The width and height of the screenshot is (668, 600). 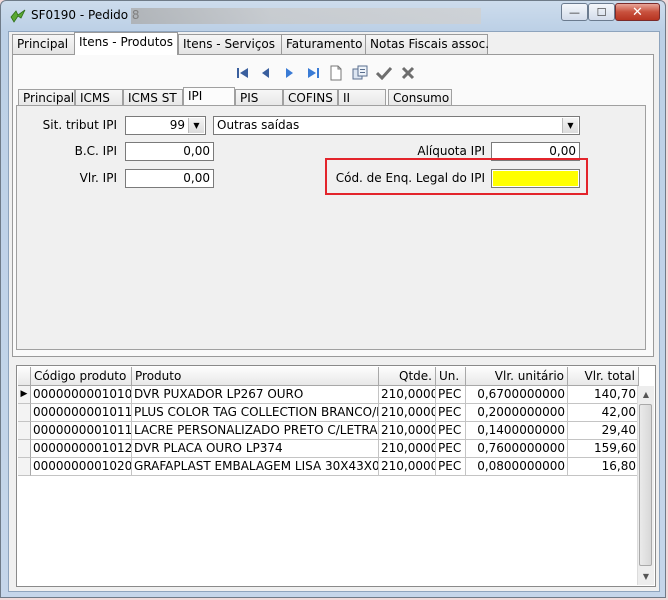 I want to click on vertical-scrollbar: ▲ ▼, so click(x=645, y=485).